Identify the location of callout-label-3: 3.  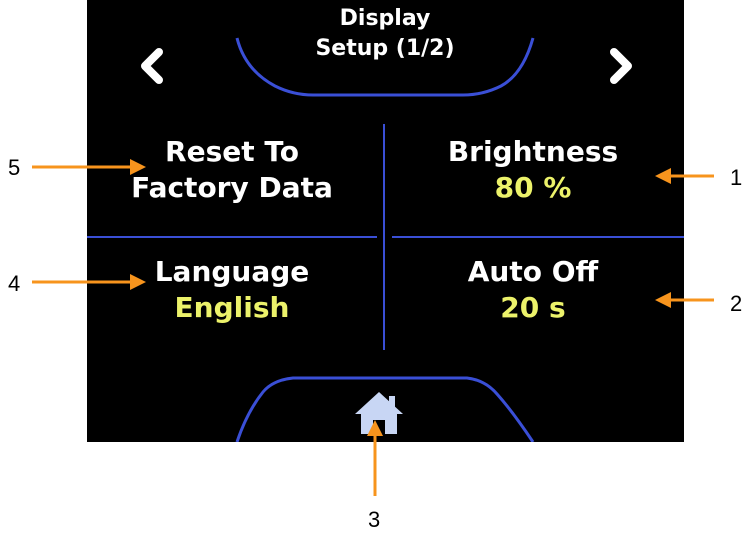
(374, 519).